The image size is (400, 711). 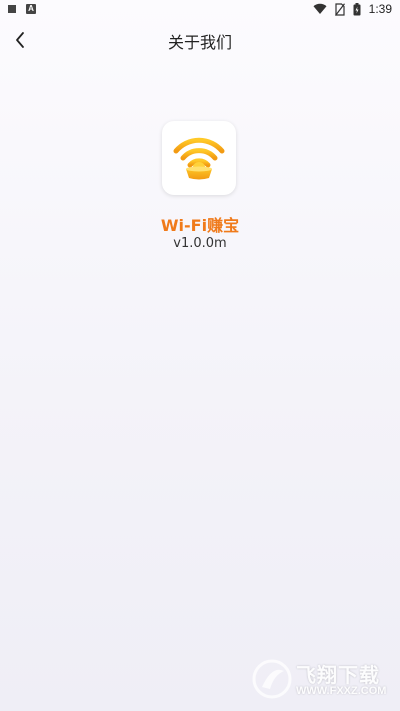 What do you see at coordinates (341, 691) in the screenshot?
I see `watermark-url: WWW.FXXZ.COM` at bounding box center [341, 691].